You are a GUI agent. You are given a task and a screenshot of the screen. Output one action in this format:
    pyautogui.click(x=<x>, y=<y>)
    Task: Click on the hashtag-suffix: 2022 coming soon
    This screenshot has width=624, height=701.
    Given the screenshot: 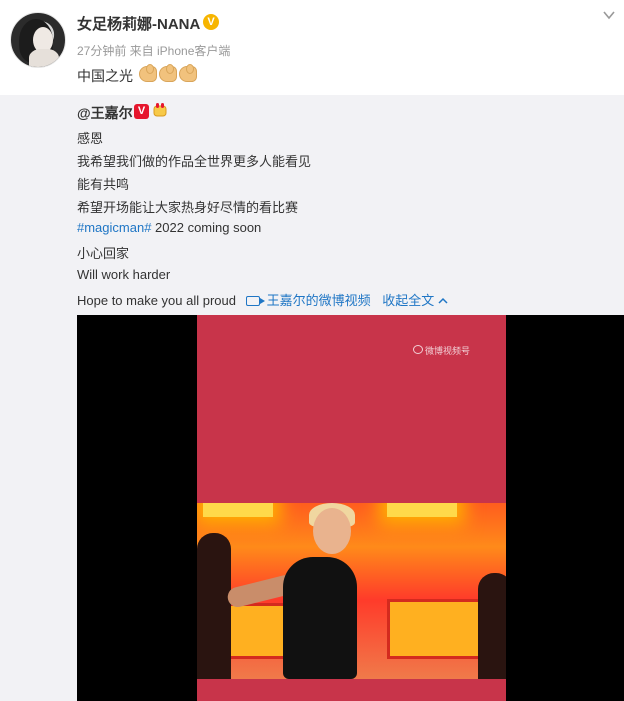 What is the action you would take?
    pyautogui.click(x=206, y=227)
    